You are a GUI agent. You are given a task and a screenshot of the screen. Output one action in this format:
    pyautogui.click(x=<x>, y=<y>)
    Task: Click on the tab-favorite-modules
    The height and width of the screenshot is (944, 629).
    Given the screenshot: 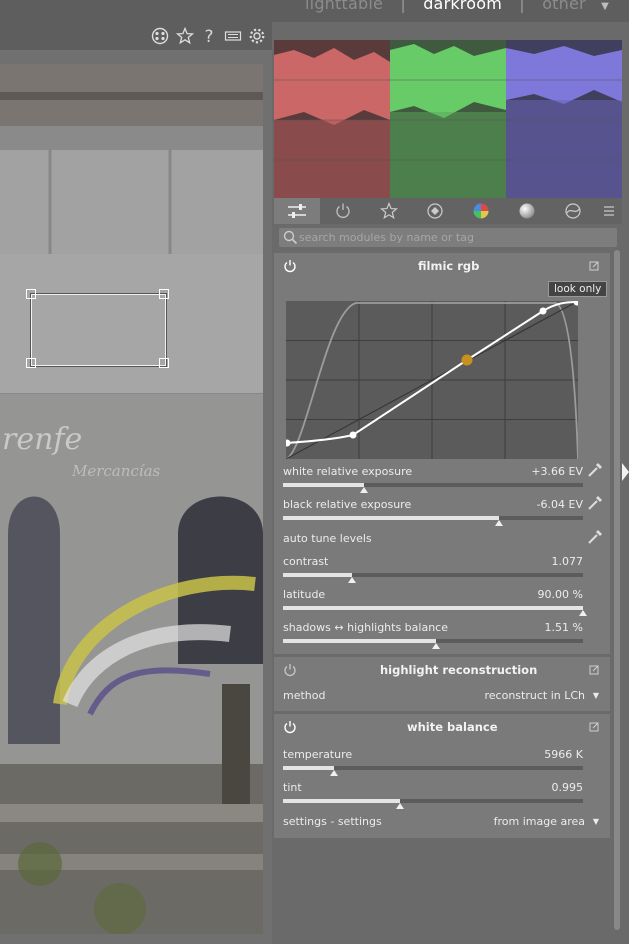 What is the action you would take?
    pyautogui.click(x=389, y=211)
    